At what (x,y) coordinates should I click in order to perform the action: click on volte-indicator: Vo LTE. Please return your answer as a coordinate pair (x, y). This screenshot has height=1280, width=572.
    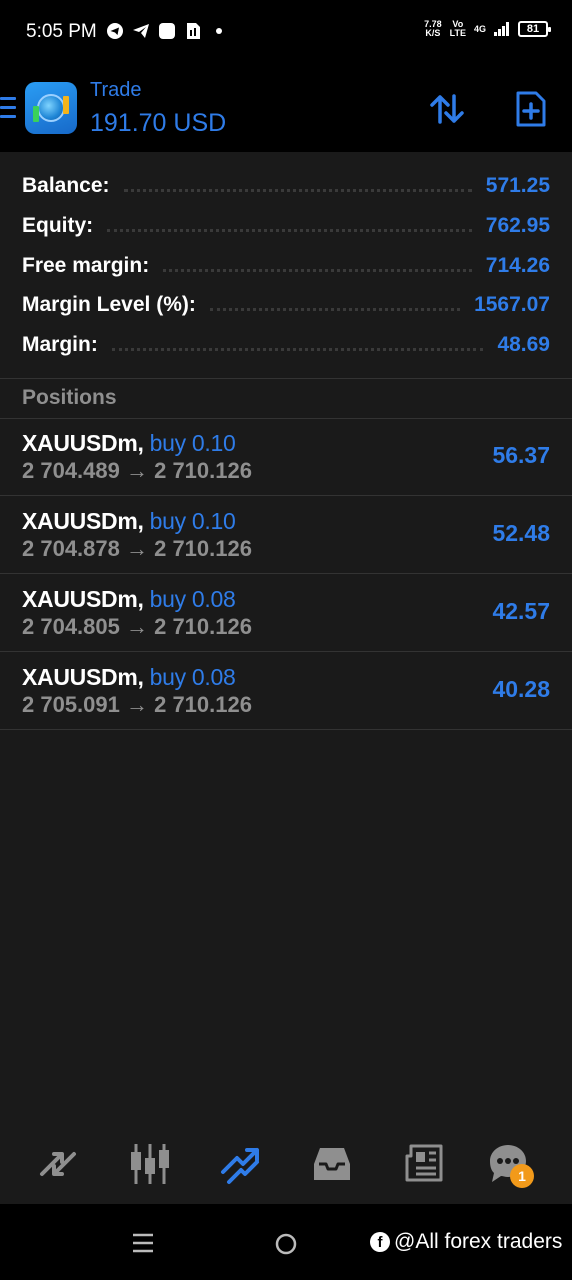
    Looking at the image, I should click on (458, 29).